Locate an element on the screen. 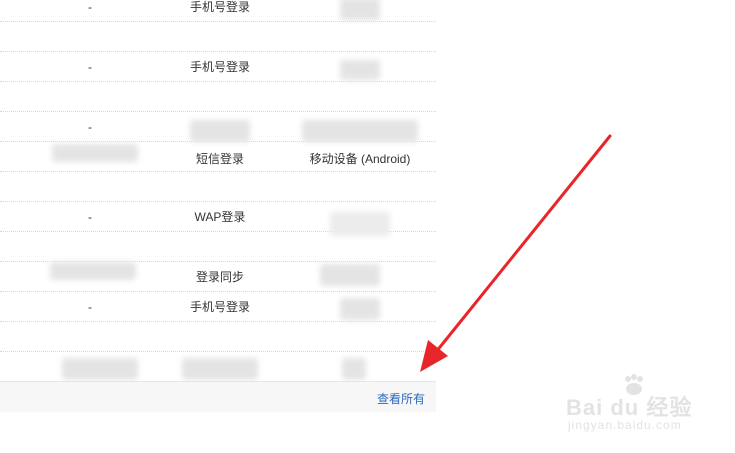  login-method-cell: 短信登录 is located at coordinates (219, 159).